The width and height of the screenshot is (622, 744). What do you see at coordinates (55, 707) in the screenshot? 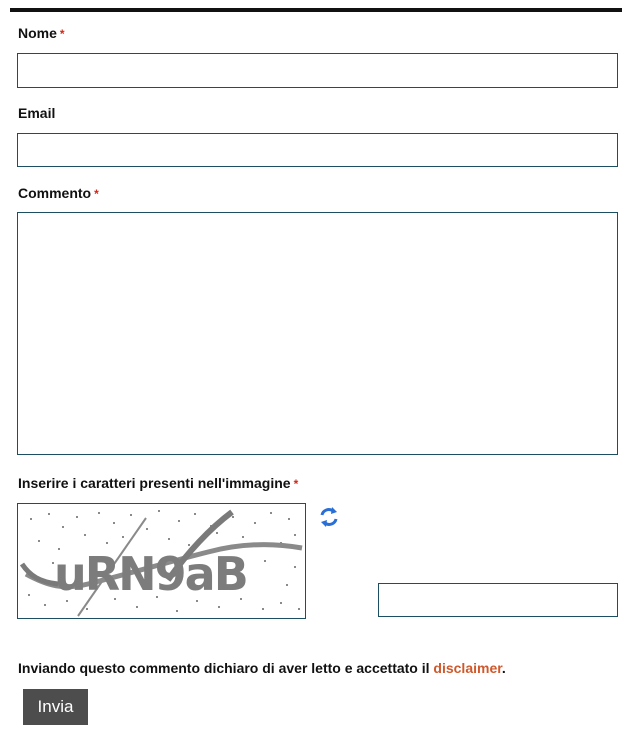
I see `submit-button: Invia` at bounding box center [55, 707].